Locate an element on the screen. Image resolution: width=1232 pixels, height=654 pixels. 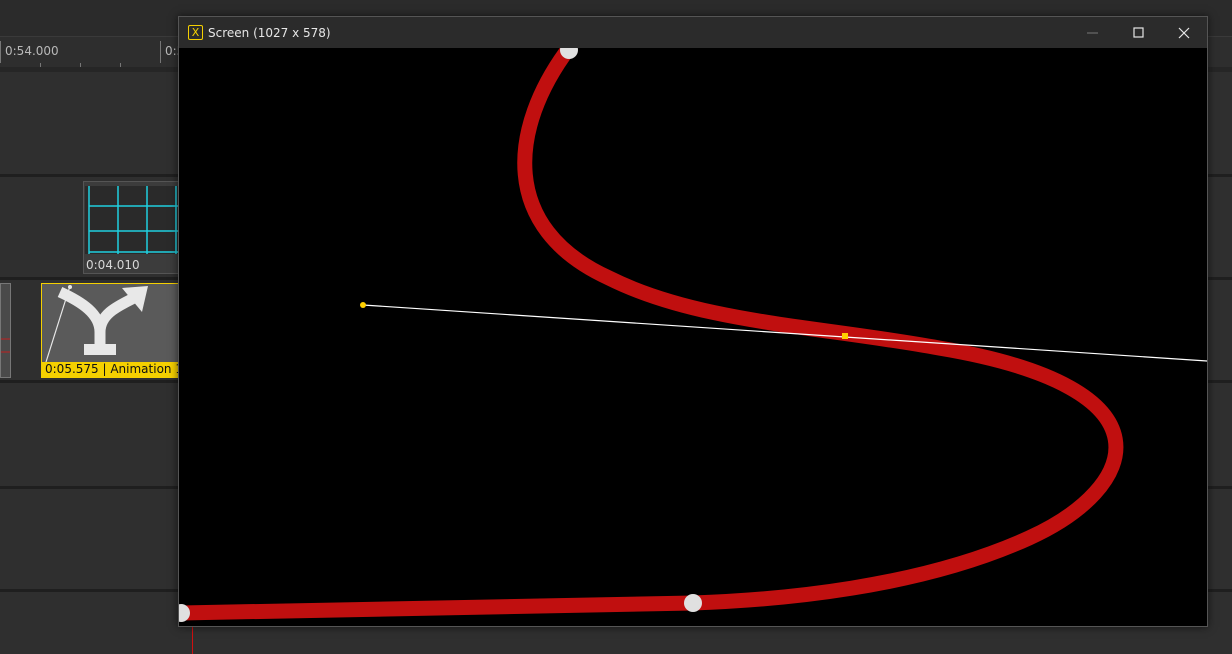
selected-anchor-point is located at coordinates (845, 336).